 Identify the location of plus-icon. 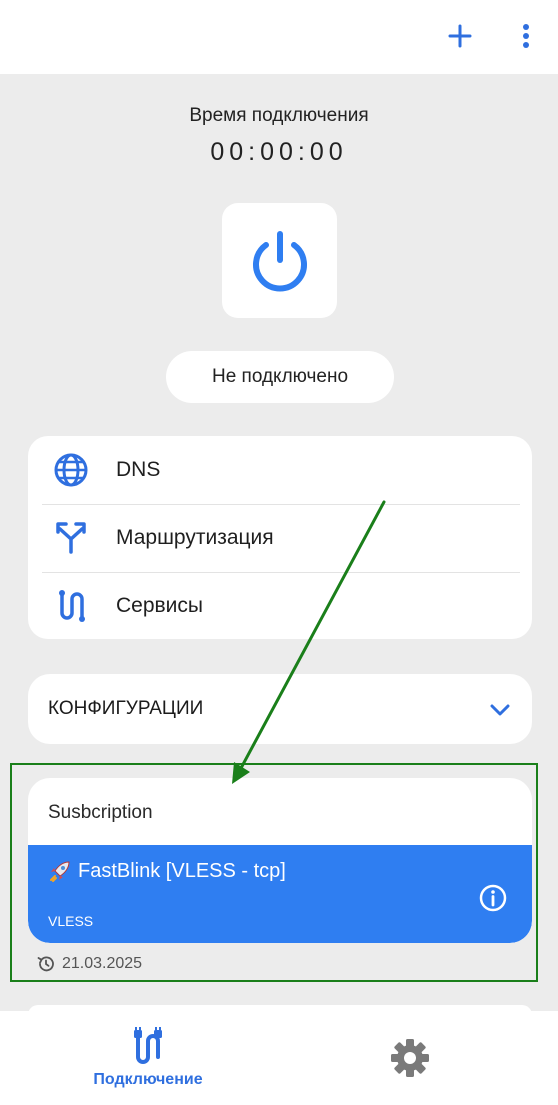
(460, 36).